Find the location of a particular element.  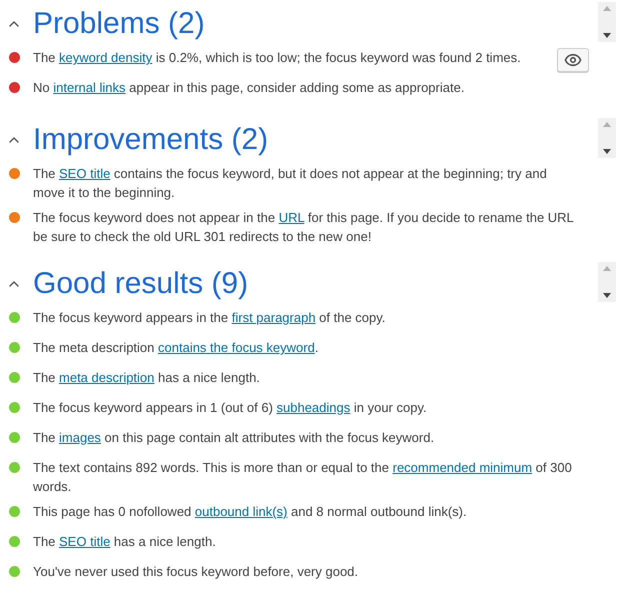

result-text: The SEO title contains the focus keyword, but it does not appear at the beginning; try and move it to the beginning. is located at coordinates (290, 183).